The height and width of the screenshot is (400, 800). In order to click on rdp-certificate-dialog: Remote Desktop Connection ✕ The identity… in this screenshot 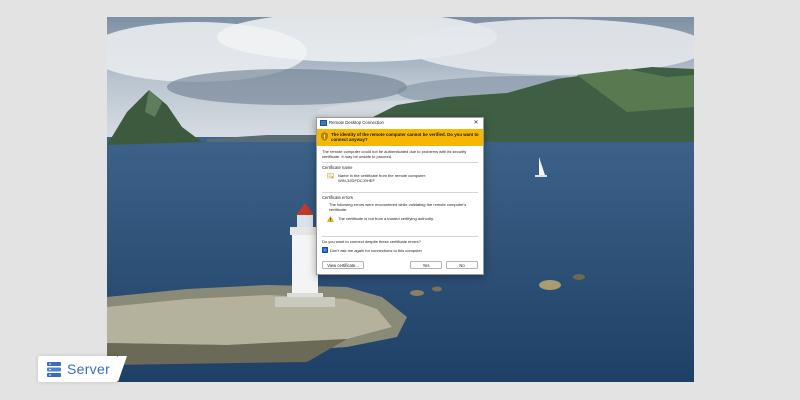, I will do `click(400, 196)`.